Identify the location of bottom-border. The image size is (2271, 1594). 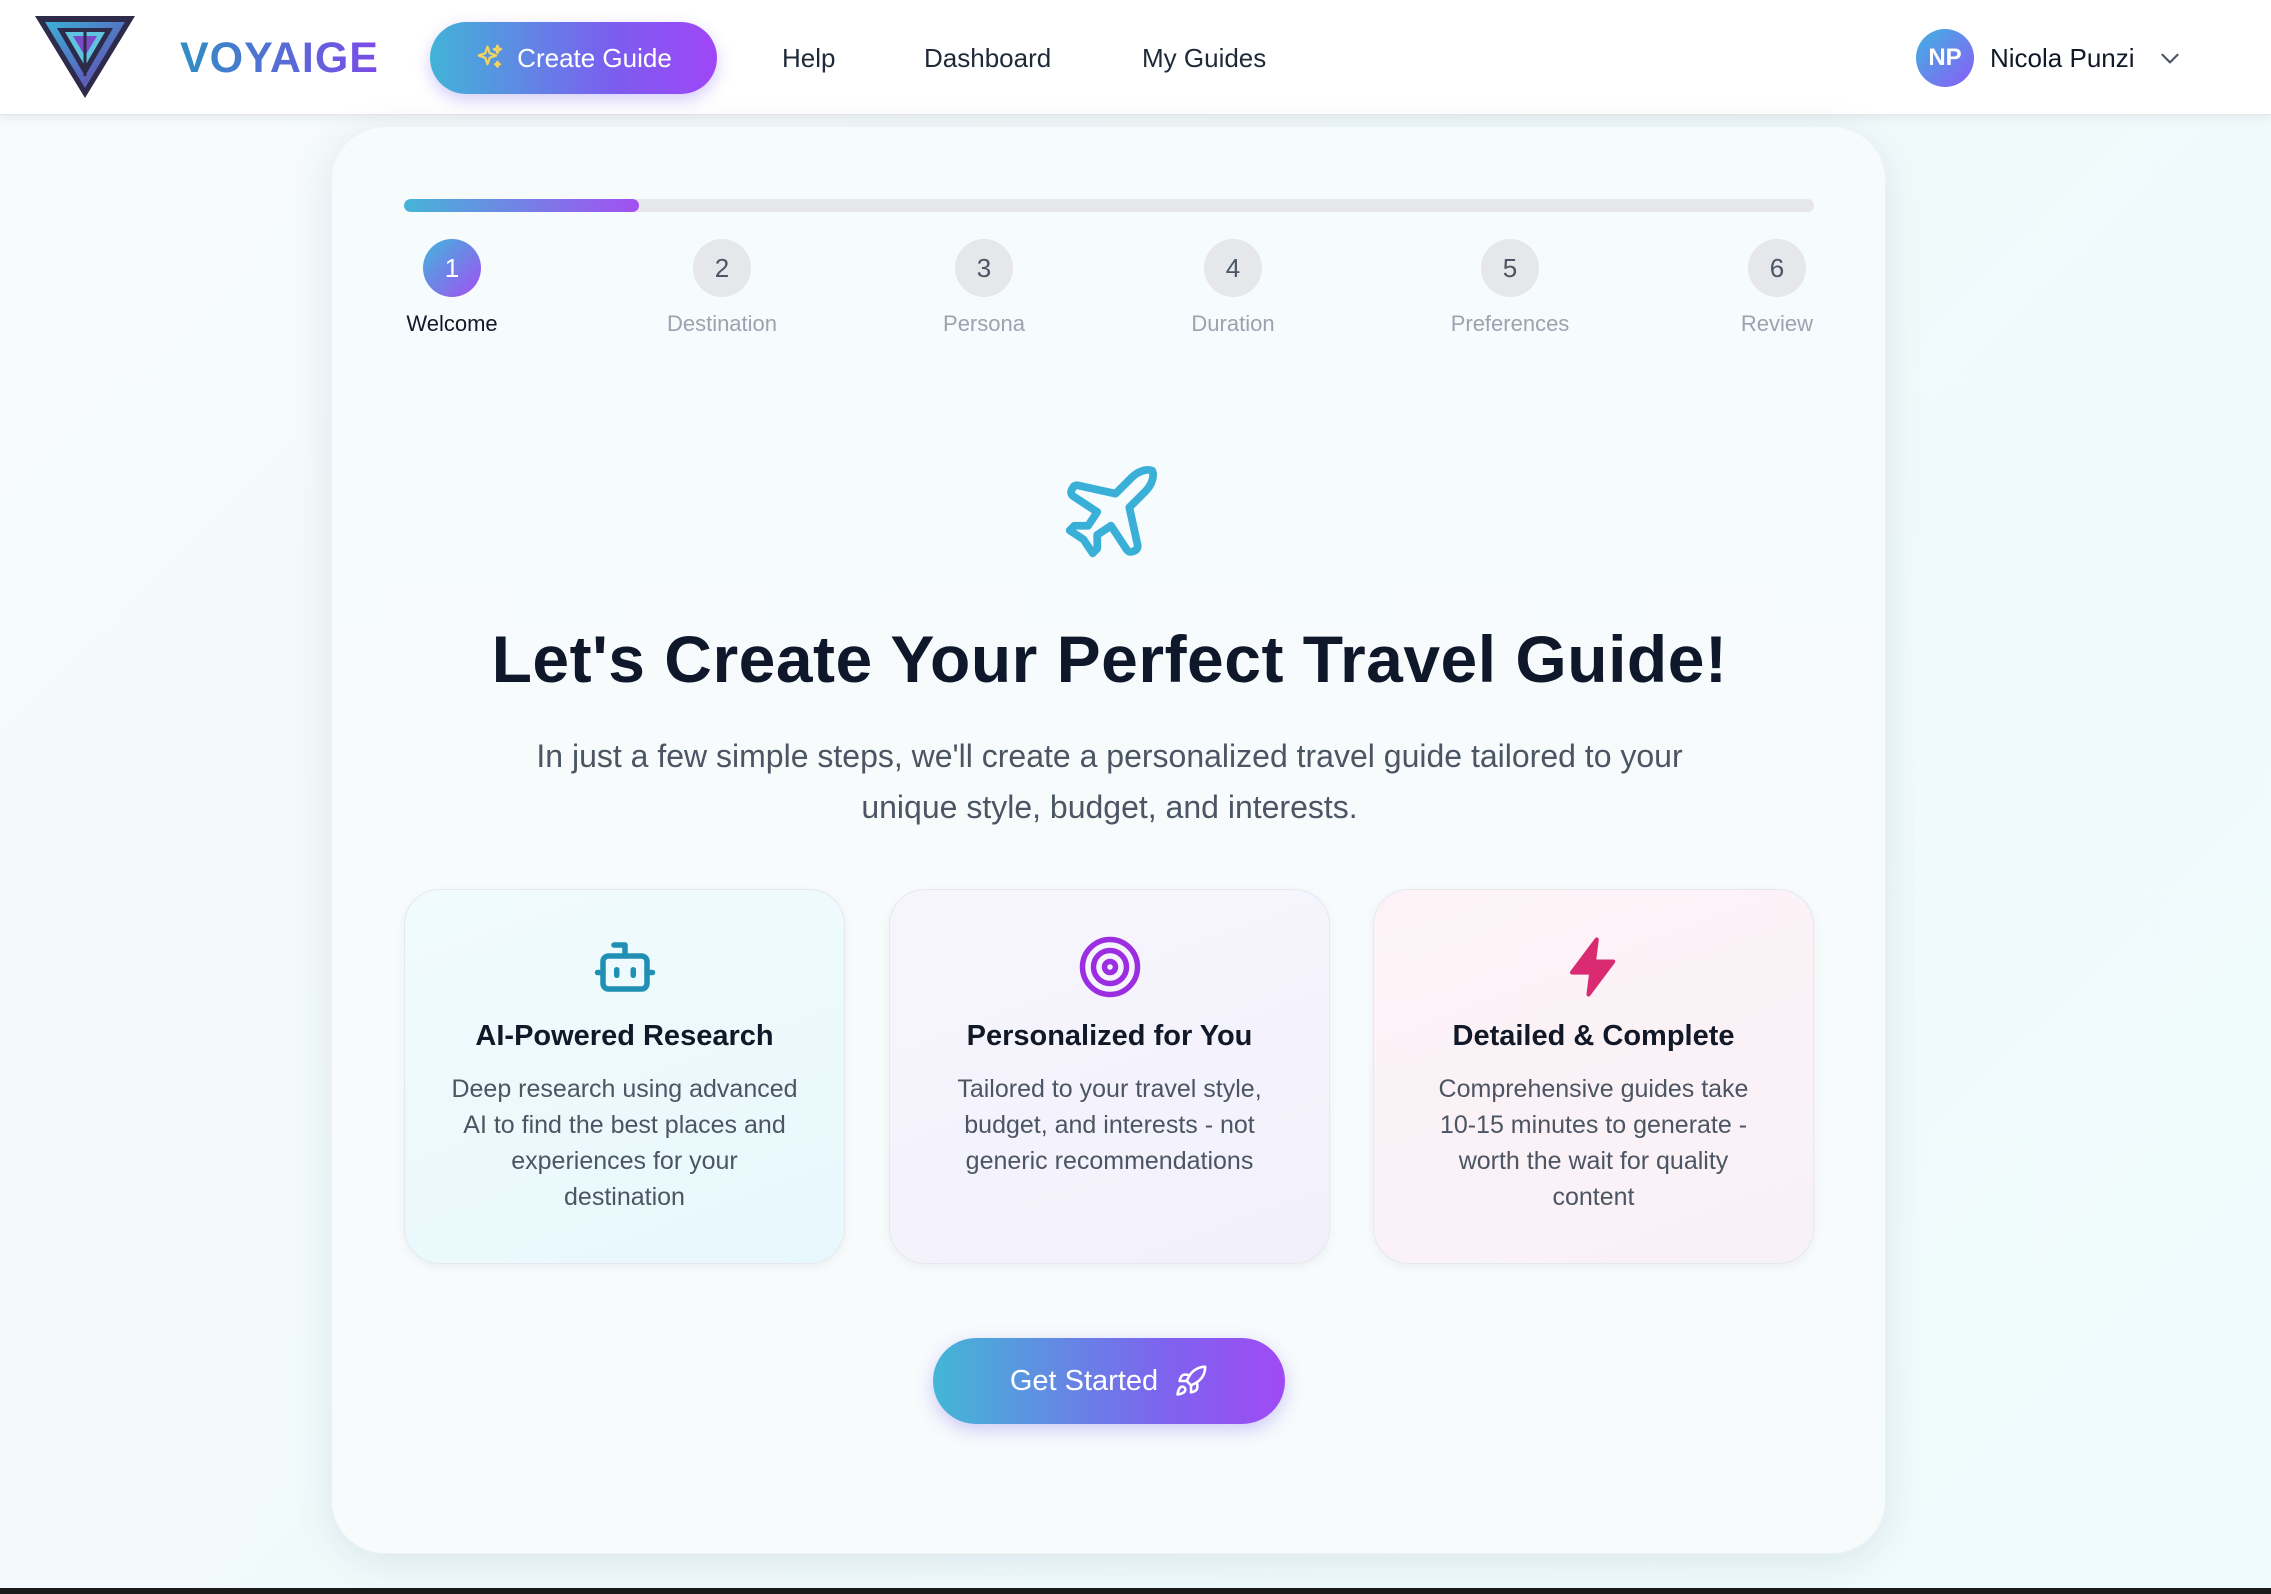
(1135, 1591).